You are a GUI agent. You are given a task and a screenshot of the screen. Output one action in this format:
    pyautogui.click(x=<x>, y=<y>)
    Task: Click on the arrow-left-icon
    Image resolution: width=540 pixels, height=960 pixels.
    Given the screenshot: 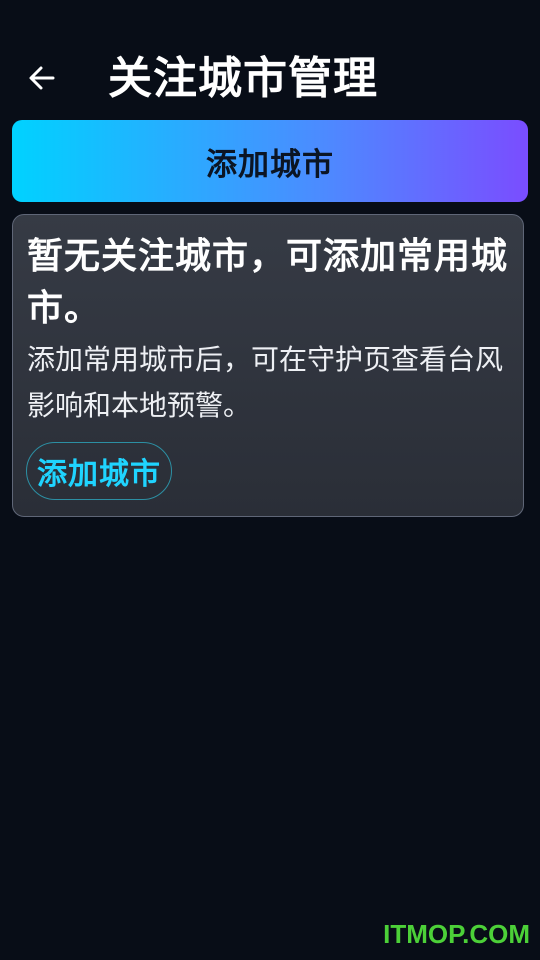 What is the action you would take?
    pyautogui.click(x=42, y=78)
    